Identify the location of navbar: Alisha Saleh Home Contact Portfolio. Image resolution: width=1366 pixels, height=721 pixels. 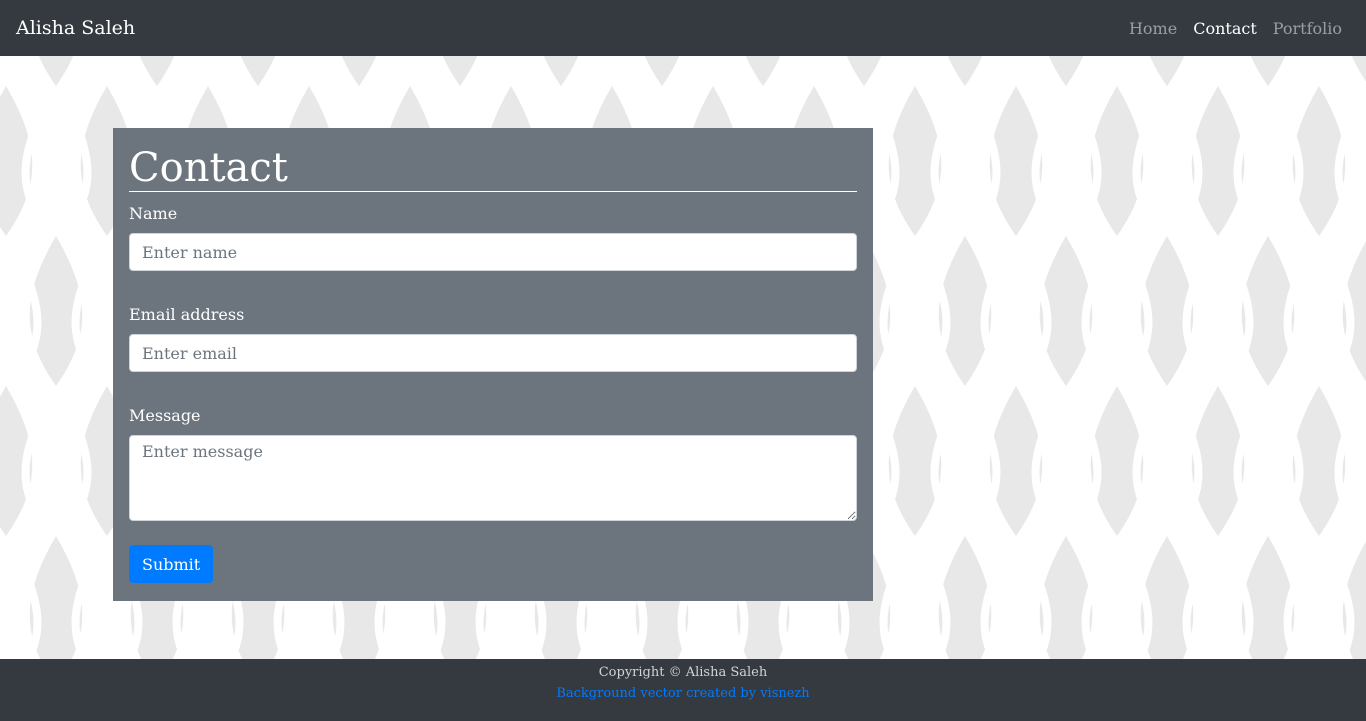
(683, 28).